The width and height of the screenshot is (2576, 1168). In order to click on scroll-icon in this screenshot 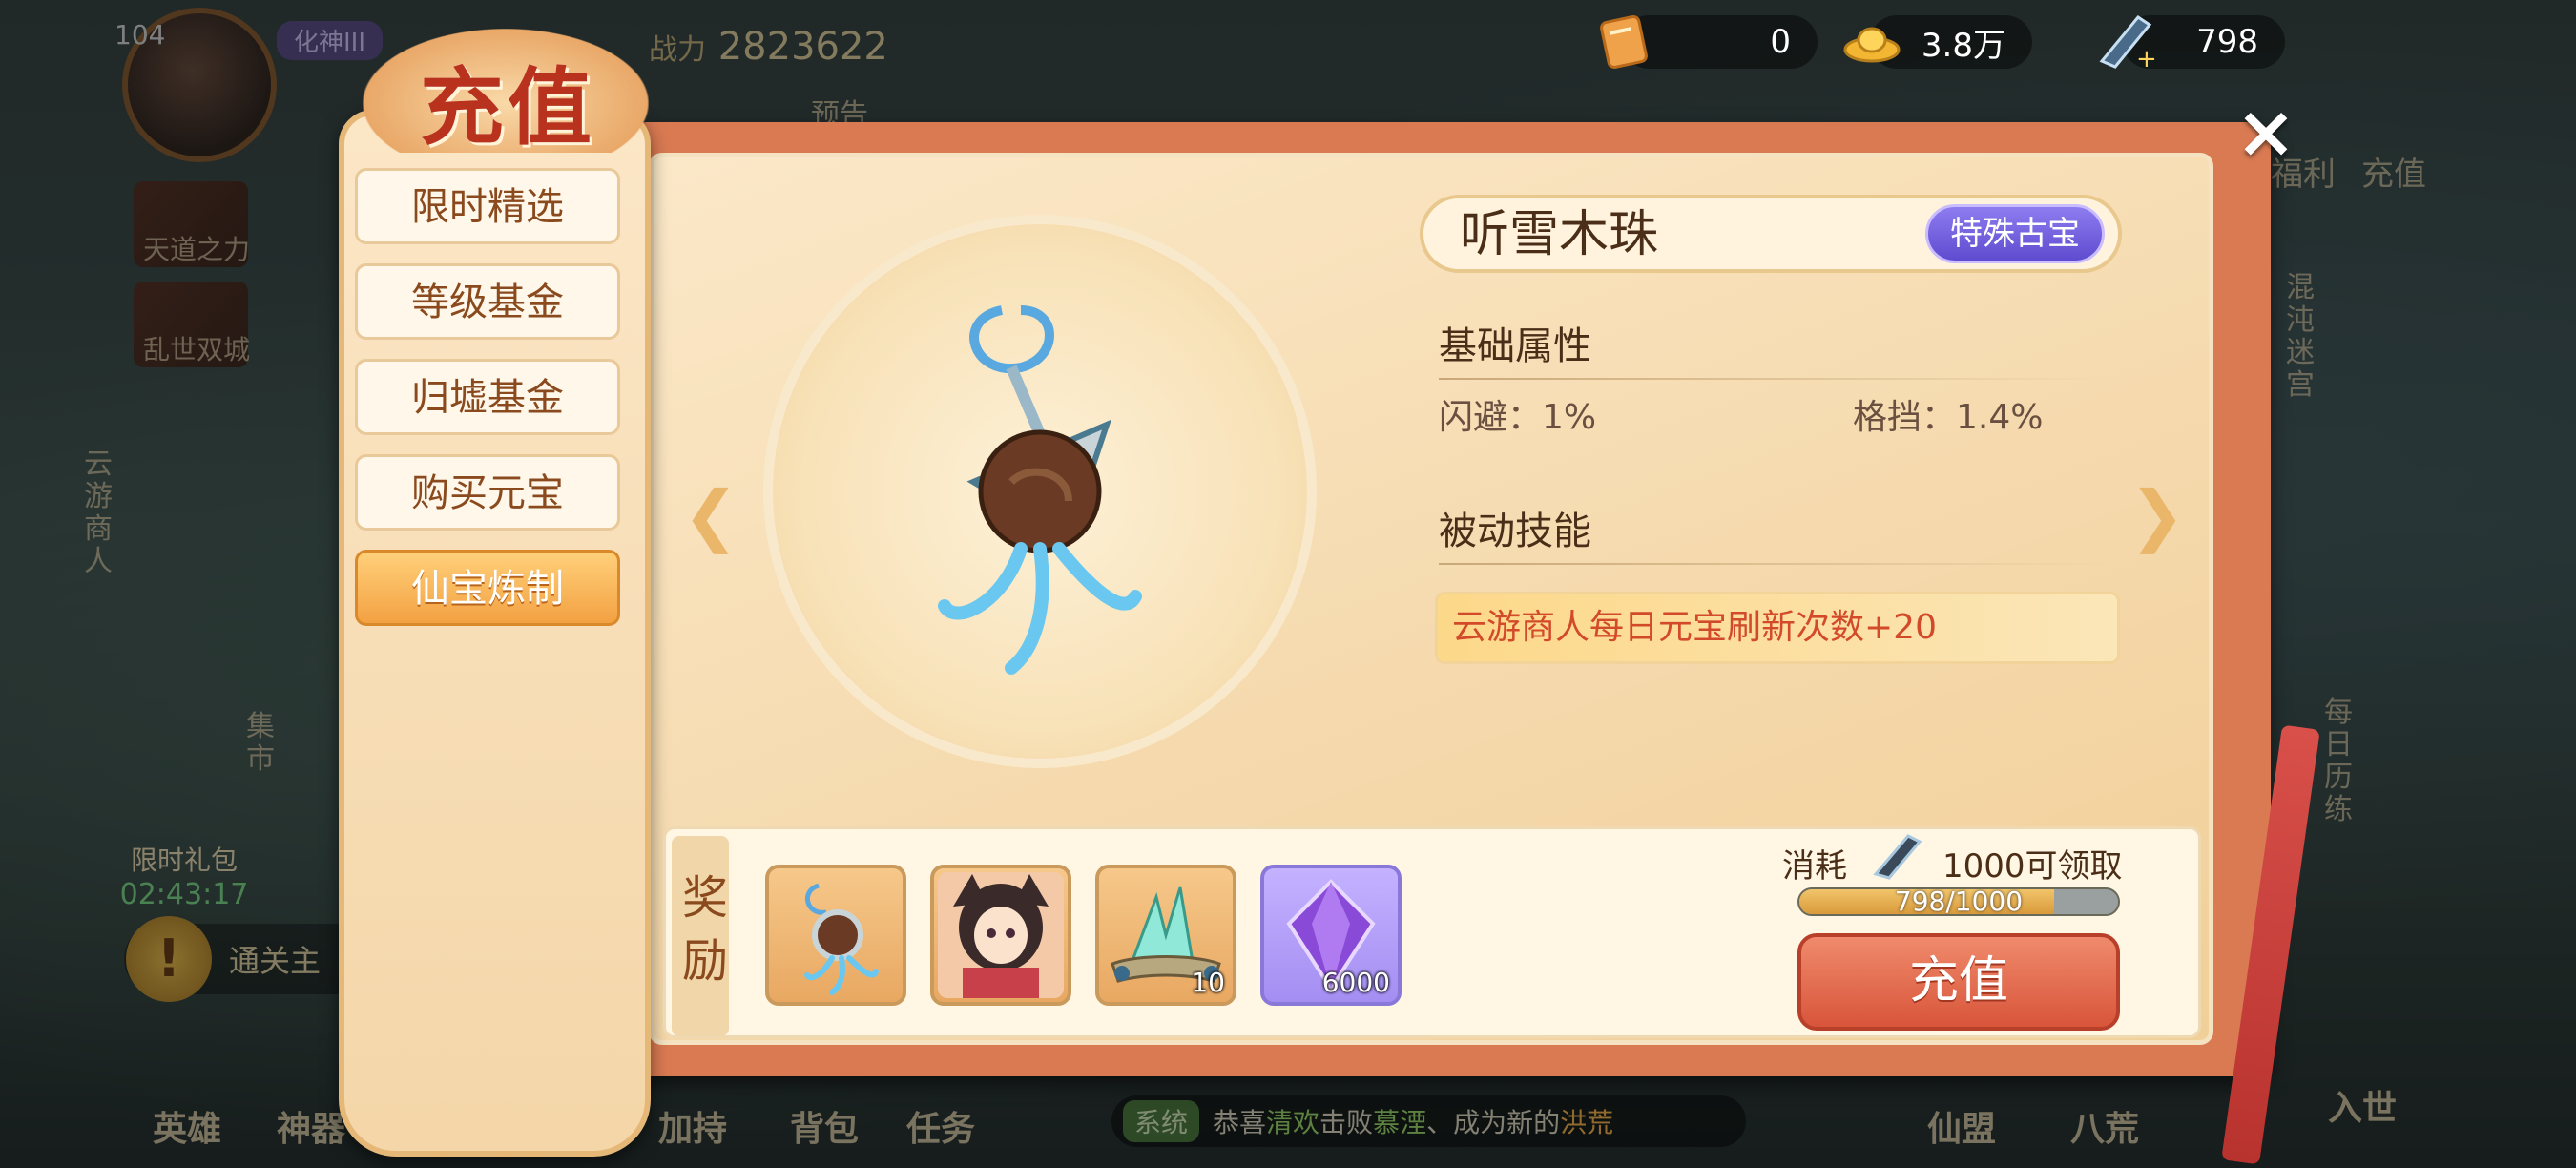, I will do `click(1624, 42)`.